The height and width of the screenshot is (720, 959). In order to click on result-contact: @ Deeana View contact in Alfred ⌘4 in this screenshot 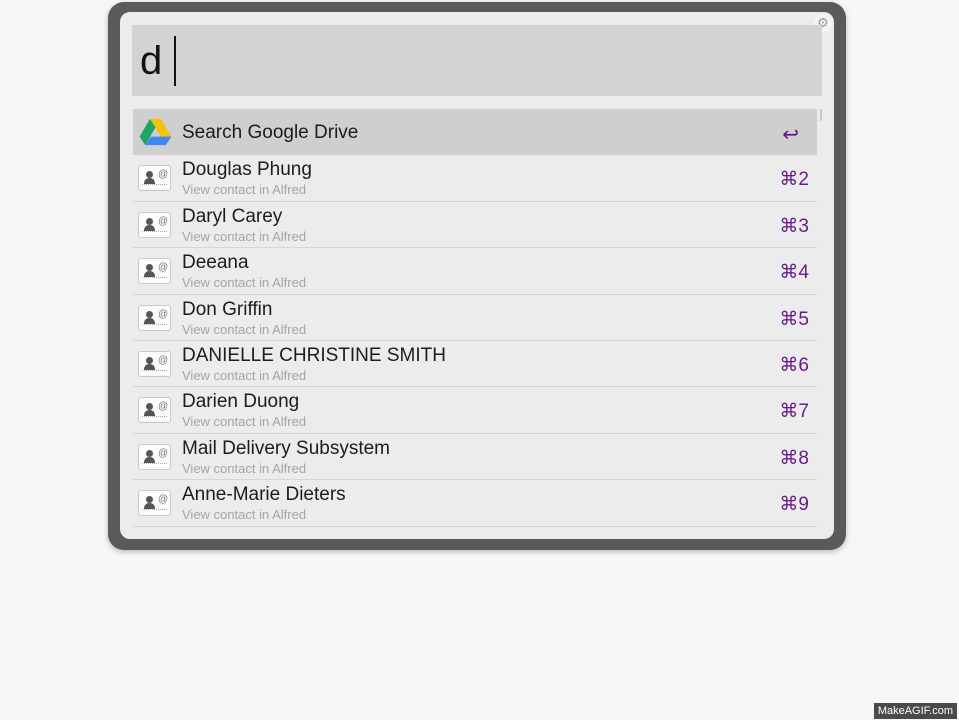, I will do `click(475, 271)`.